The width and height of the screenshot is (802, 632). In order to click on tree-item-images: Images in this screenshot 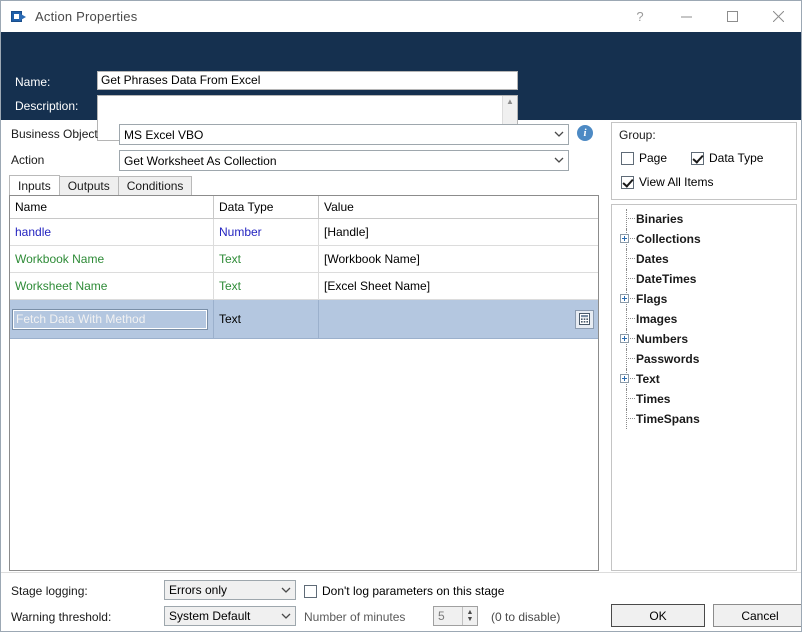, I will do `click(704, 319)`.